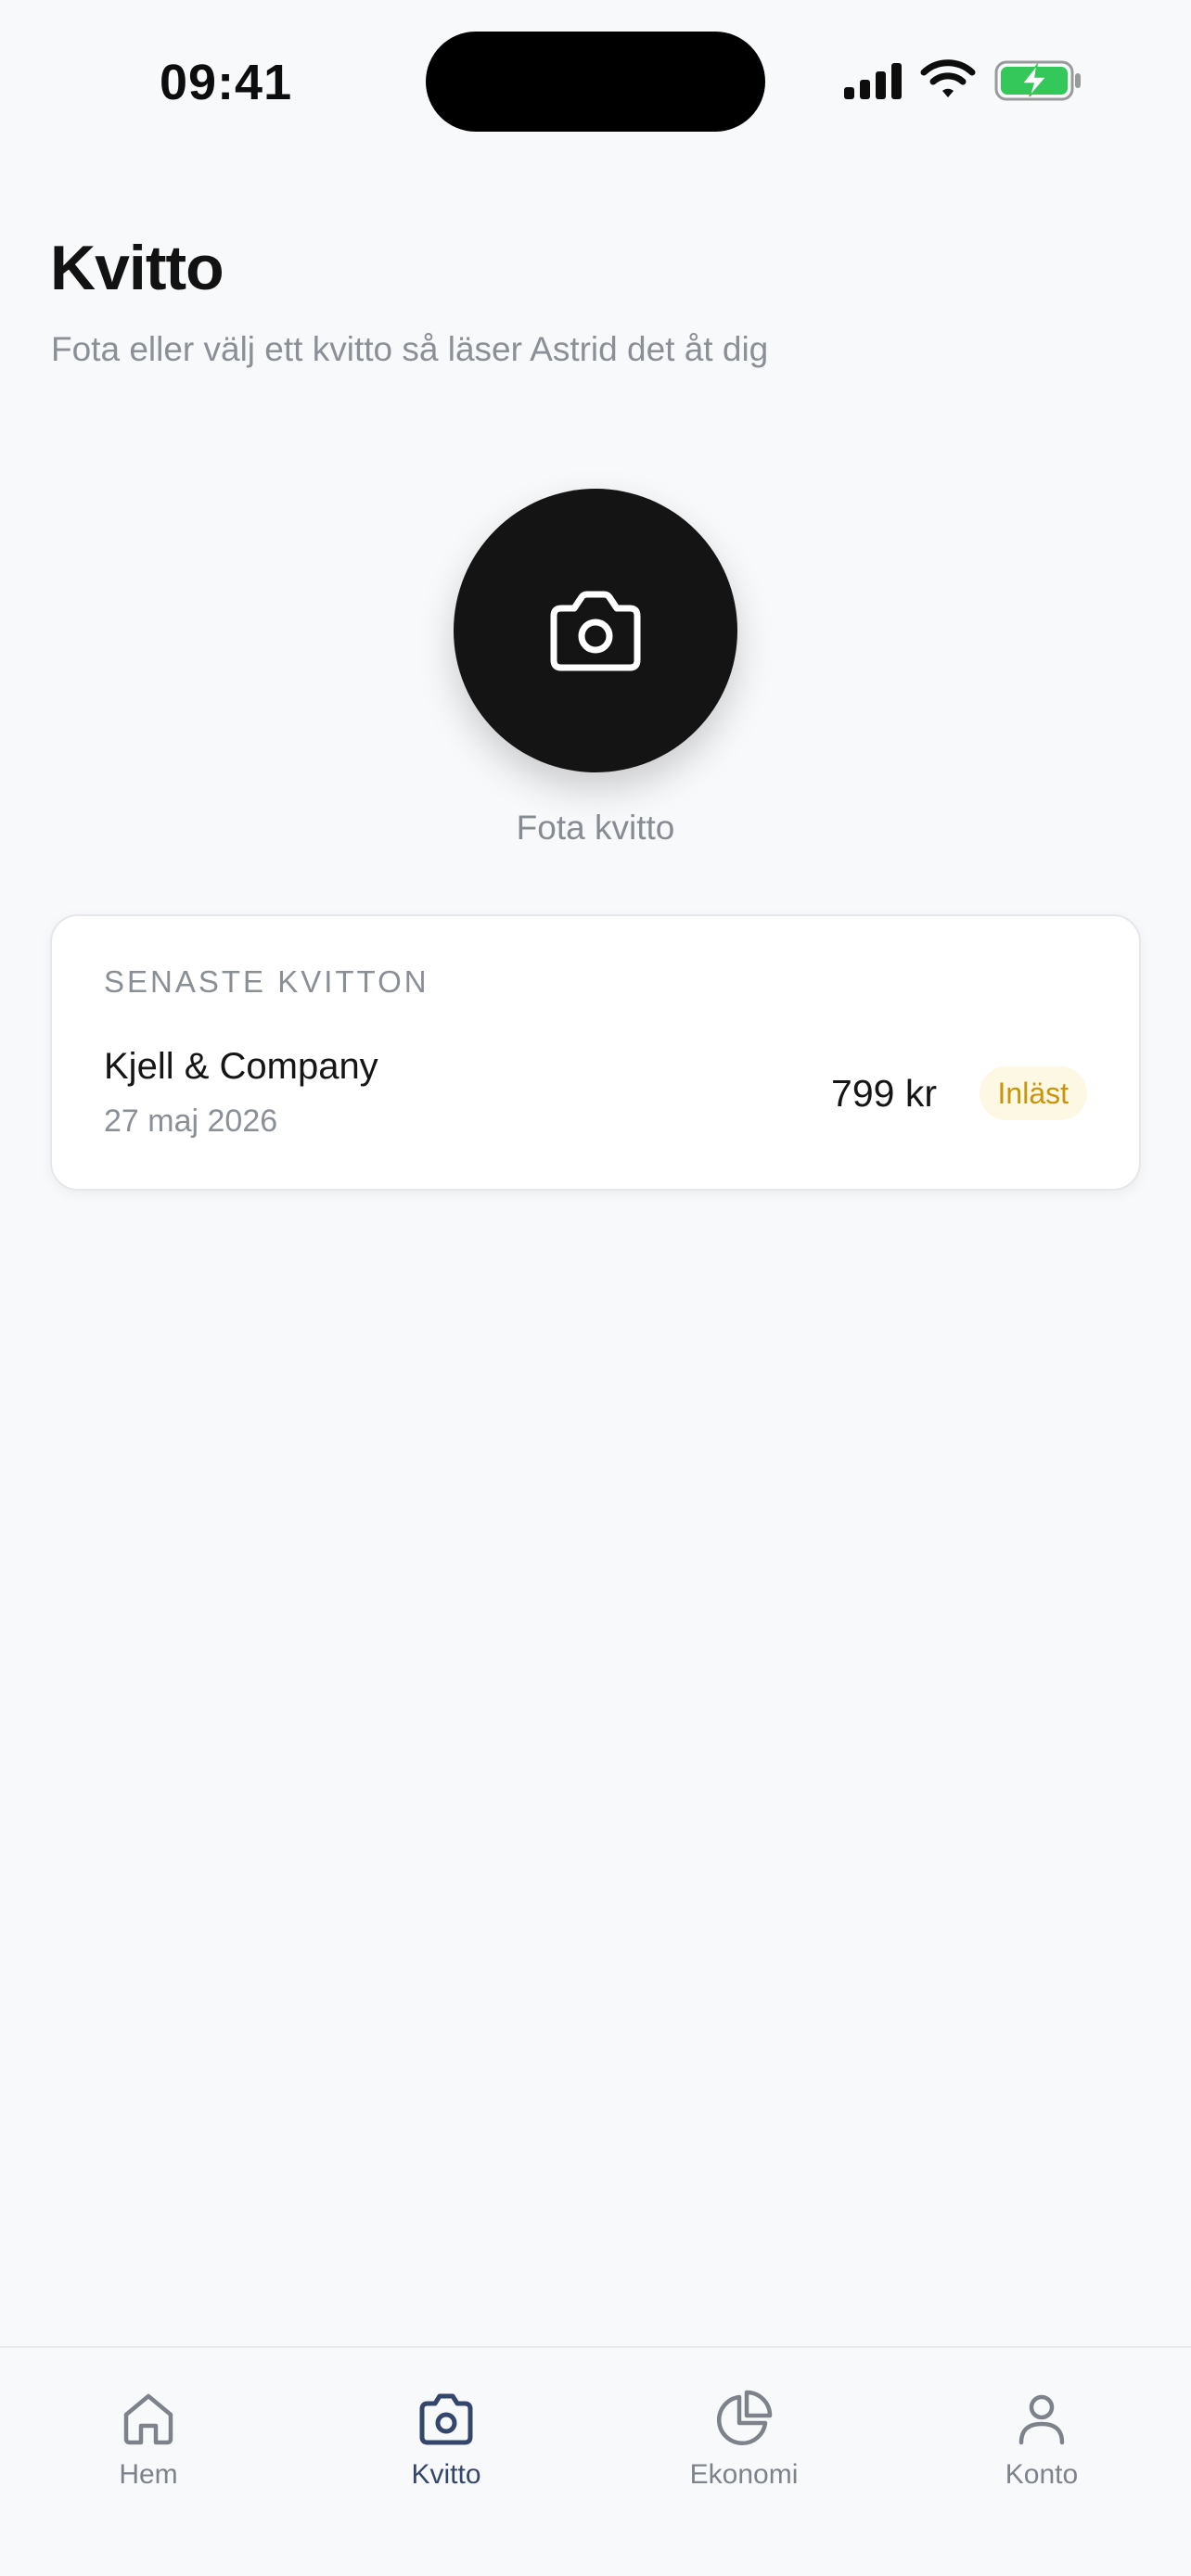  Describe the element at coordinates (744, 2474) in the screenshot. I see `tab-ekonomi-label: Ekonomi` at that location.